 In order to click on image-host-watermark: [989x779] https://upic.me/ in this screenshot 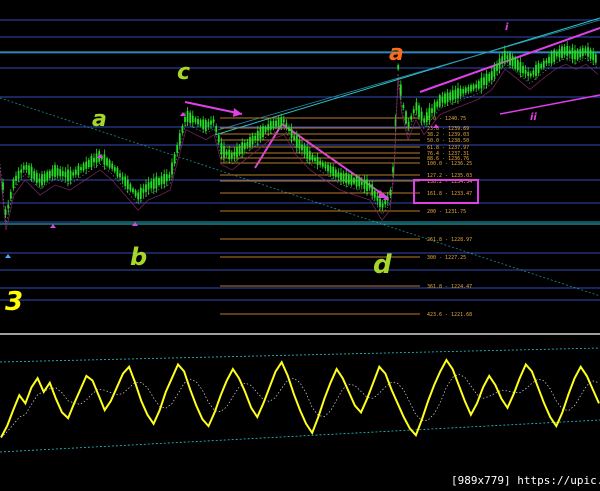, I will do `click(525, 480)`.